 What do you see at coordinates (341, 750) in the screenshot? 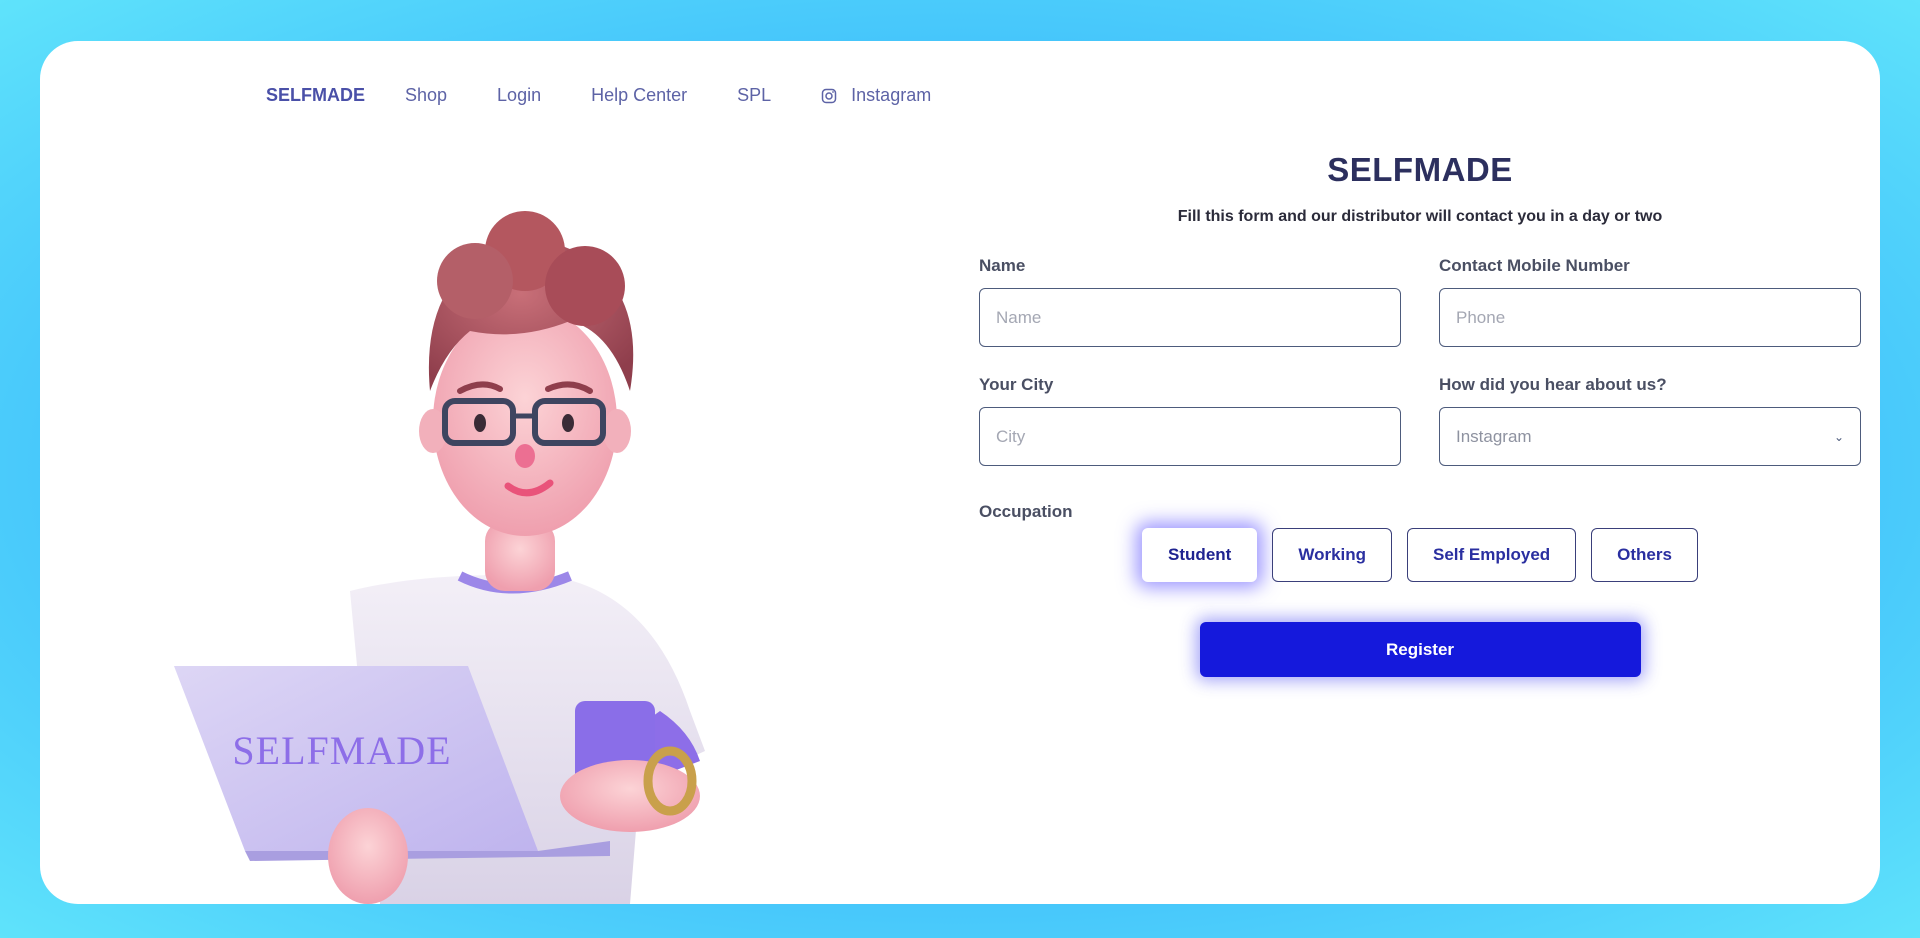
I see `laptop-logo: SELFMADE` at bounding box center [341, 750].